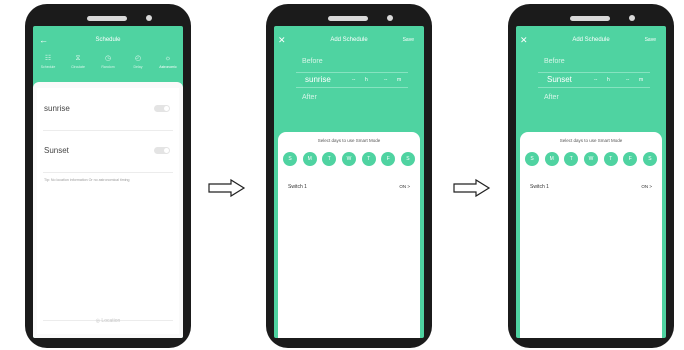 The height and width of the screenshot is (350, 684). I want to click on tab-circulate: ⧖ Circulate, so click(78, 66).